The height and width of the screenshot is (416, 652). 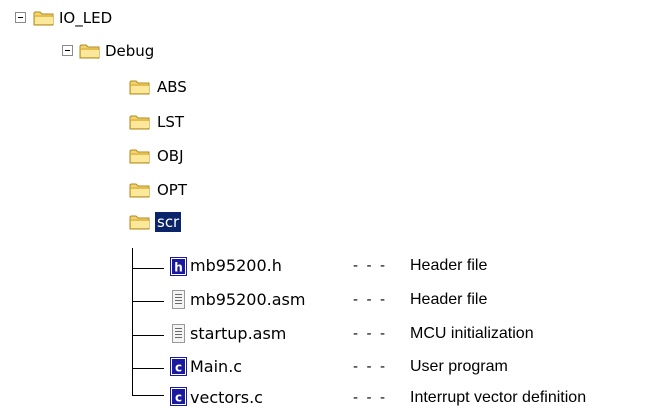 What do you see at coordinates (172, 190) in the screenshot?
I see `tree-node-opt: OPT` at bounding box center [172, 190].